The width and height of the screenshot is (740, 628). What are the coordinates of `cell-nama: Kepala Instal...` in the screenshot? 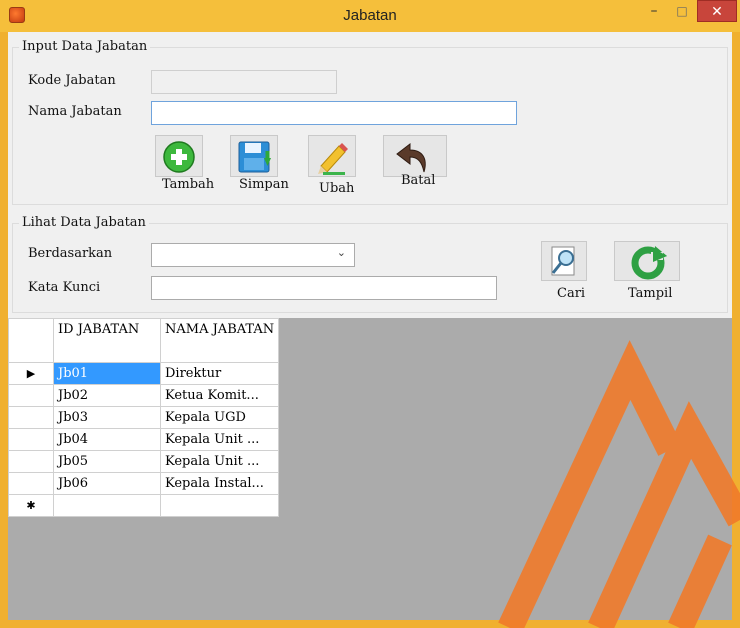 It's located at (219, 483).